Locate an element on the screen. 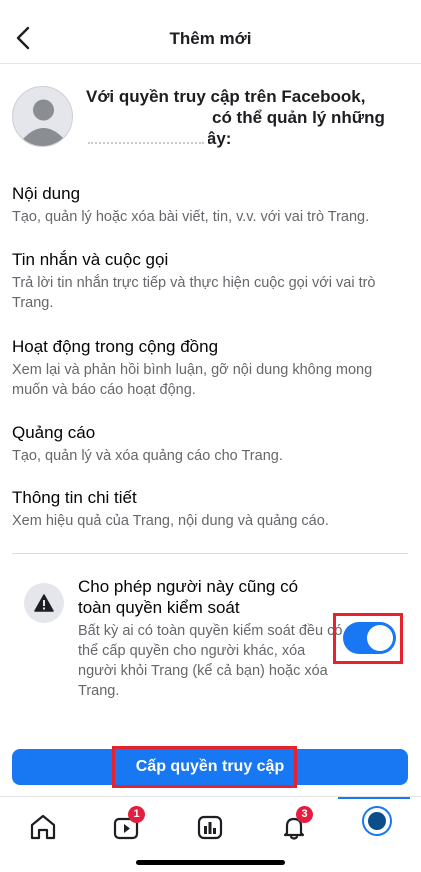 The image size is (421, 872). permission-title: Nội dung is located at coordinates (46, 193).